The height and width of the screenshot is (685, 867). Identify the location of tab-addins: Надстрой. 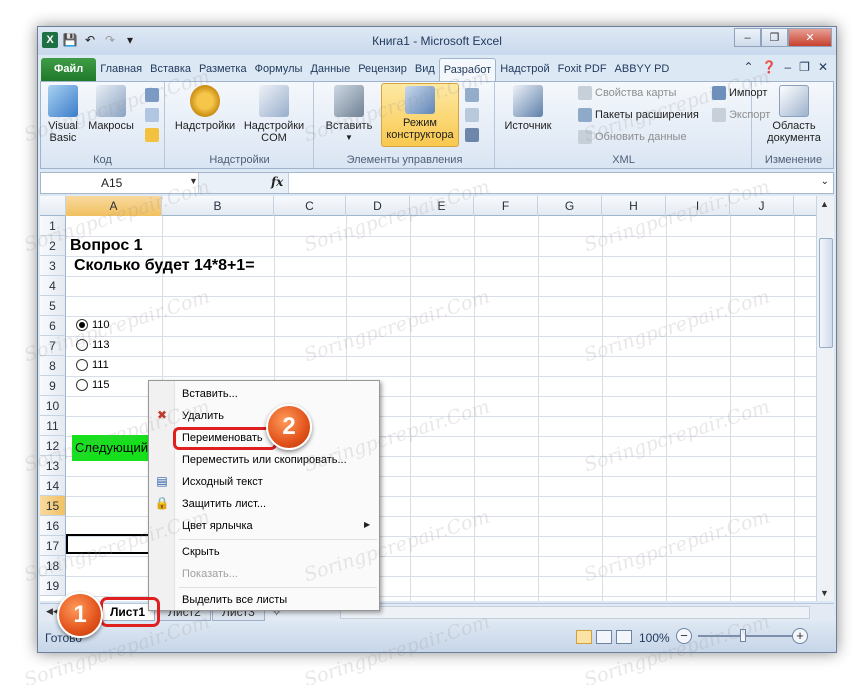
(524, 69).